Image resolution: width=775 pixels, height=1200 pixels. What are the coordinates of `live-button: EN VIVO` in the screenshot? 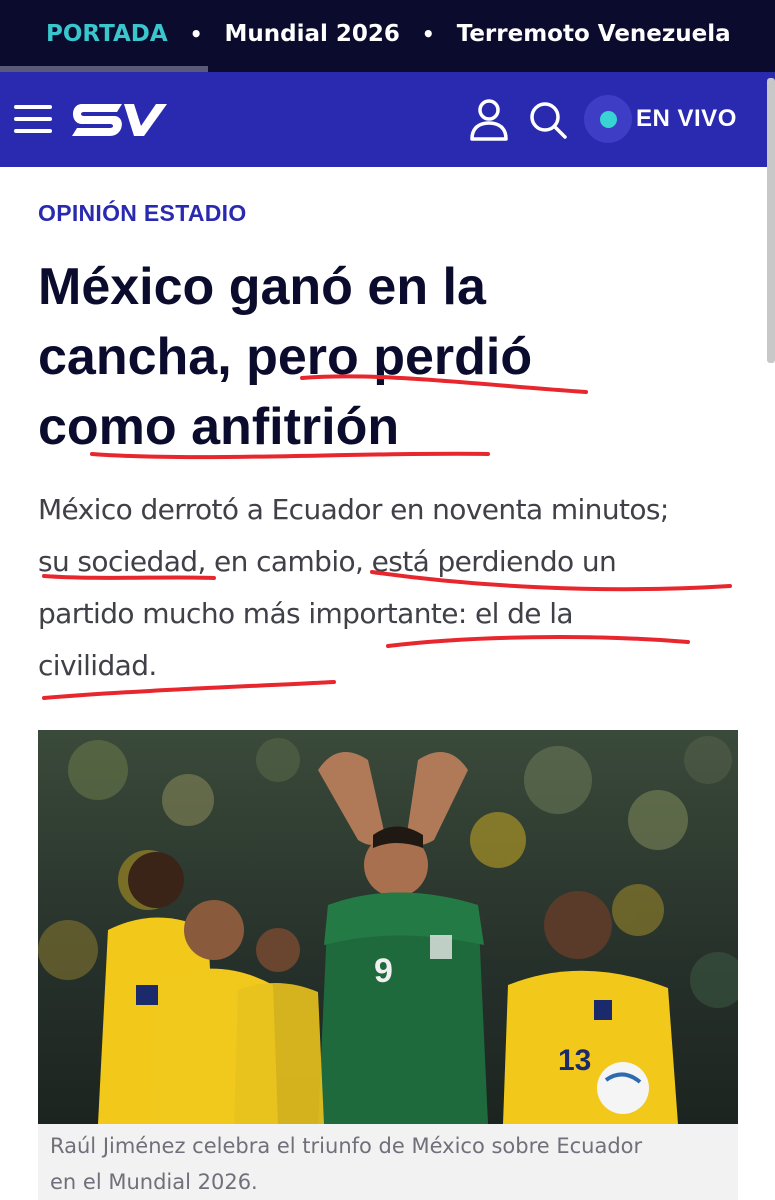 It's located at (660, 119).